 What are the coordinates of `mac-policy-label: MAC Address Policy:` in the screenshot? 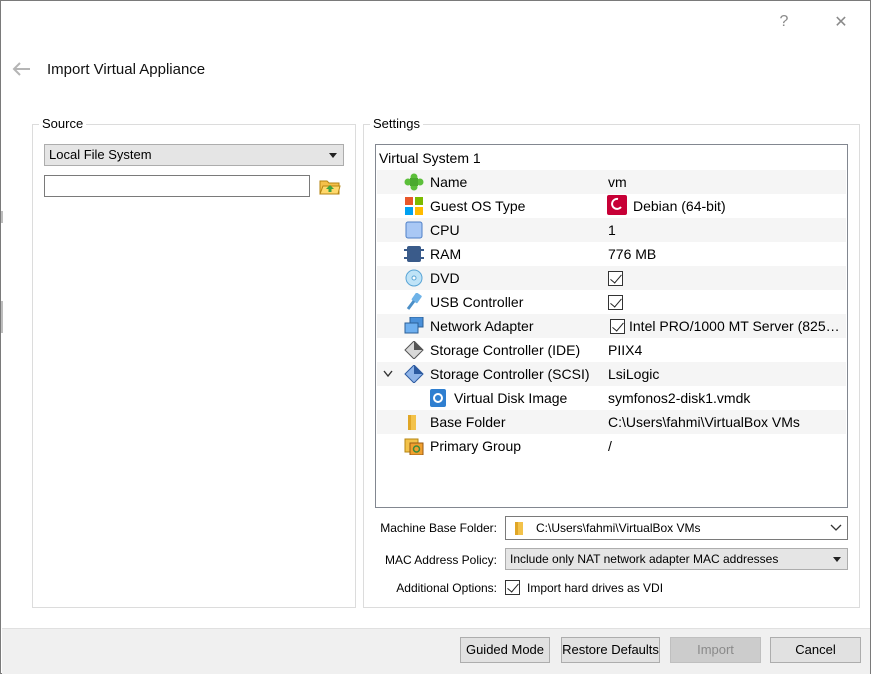 It's located at (440, 560).